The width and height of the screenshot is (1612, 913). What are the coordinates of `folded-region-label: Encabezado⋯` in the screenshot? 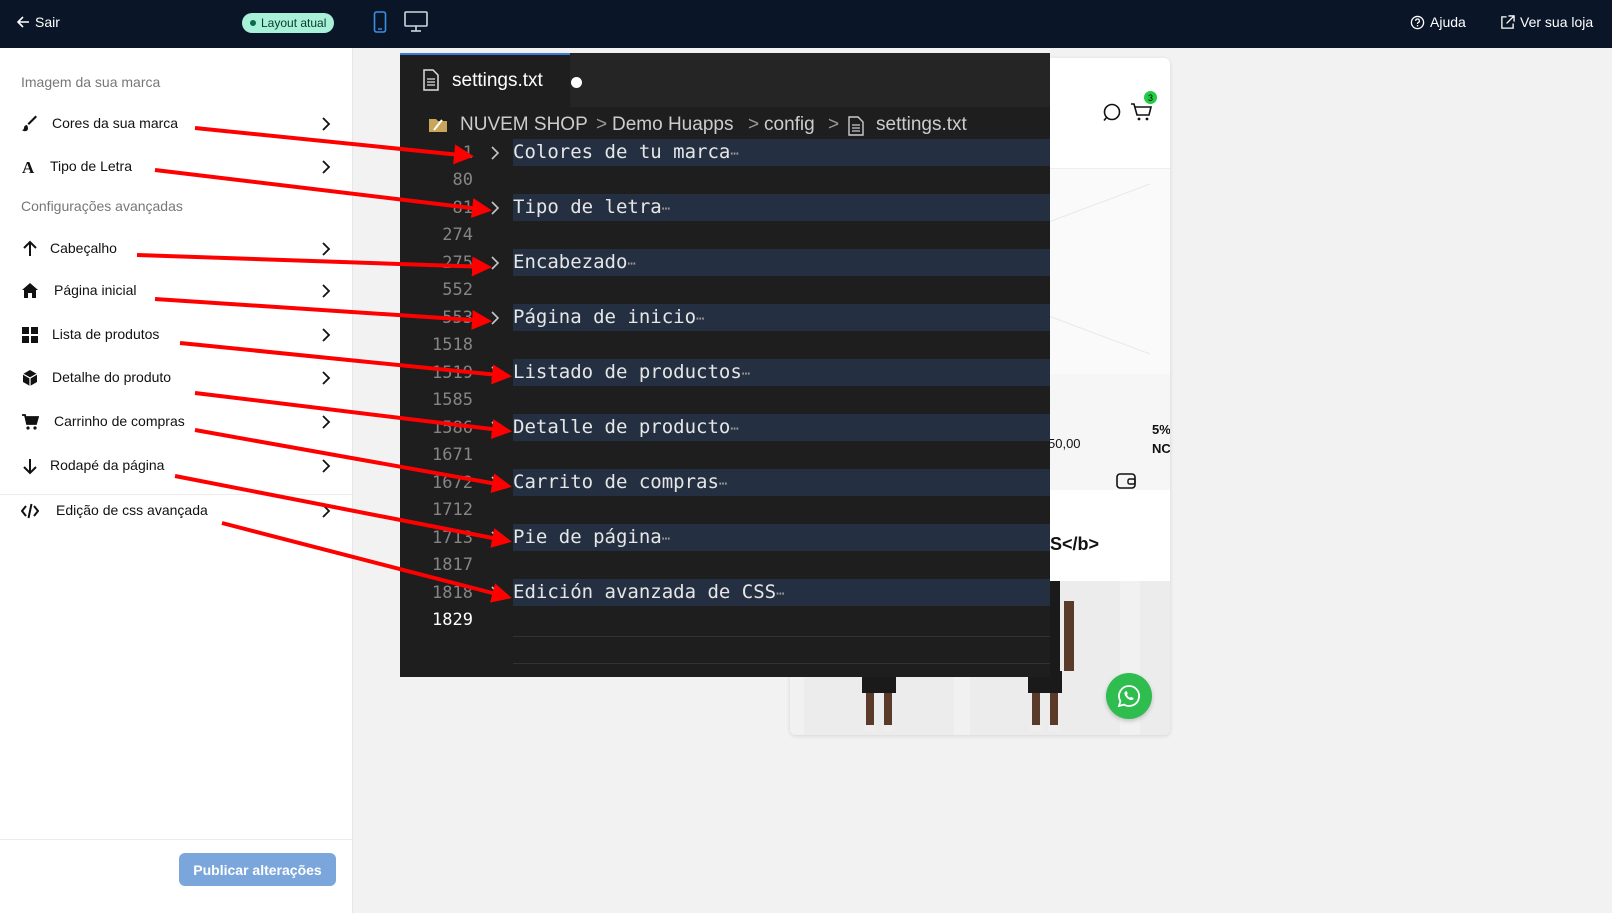 It's located at (574, 262).